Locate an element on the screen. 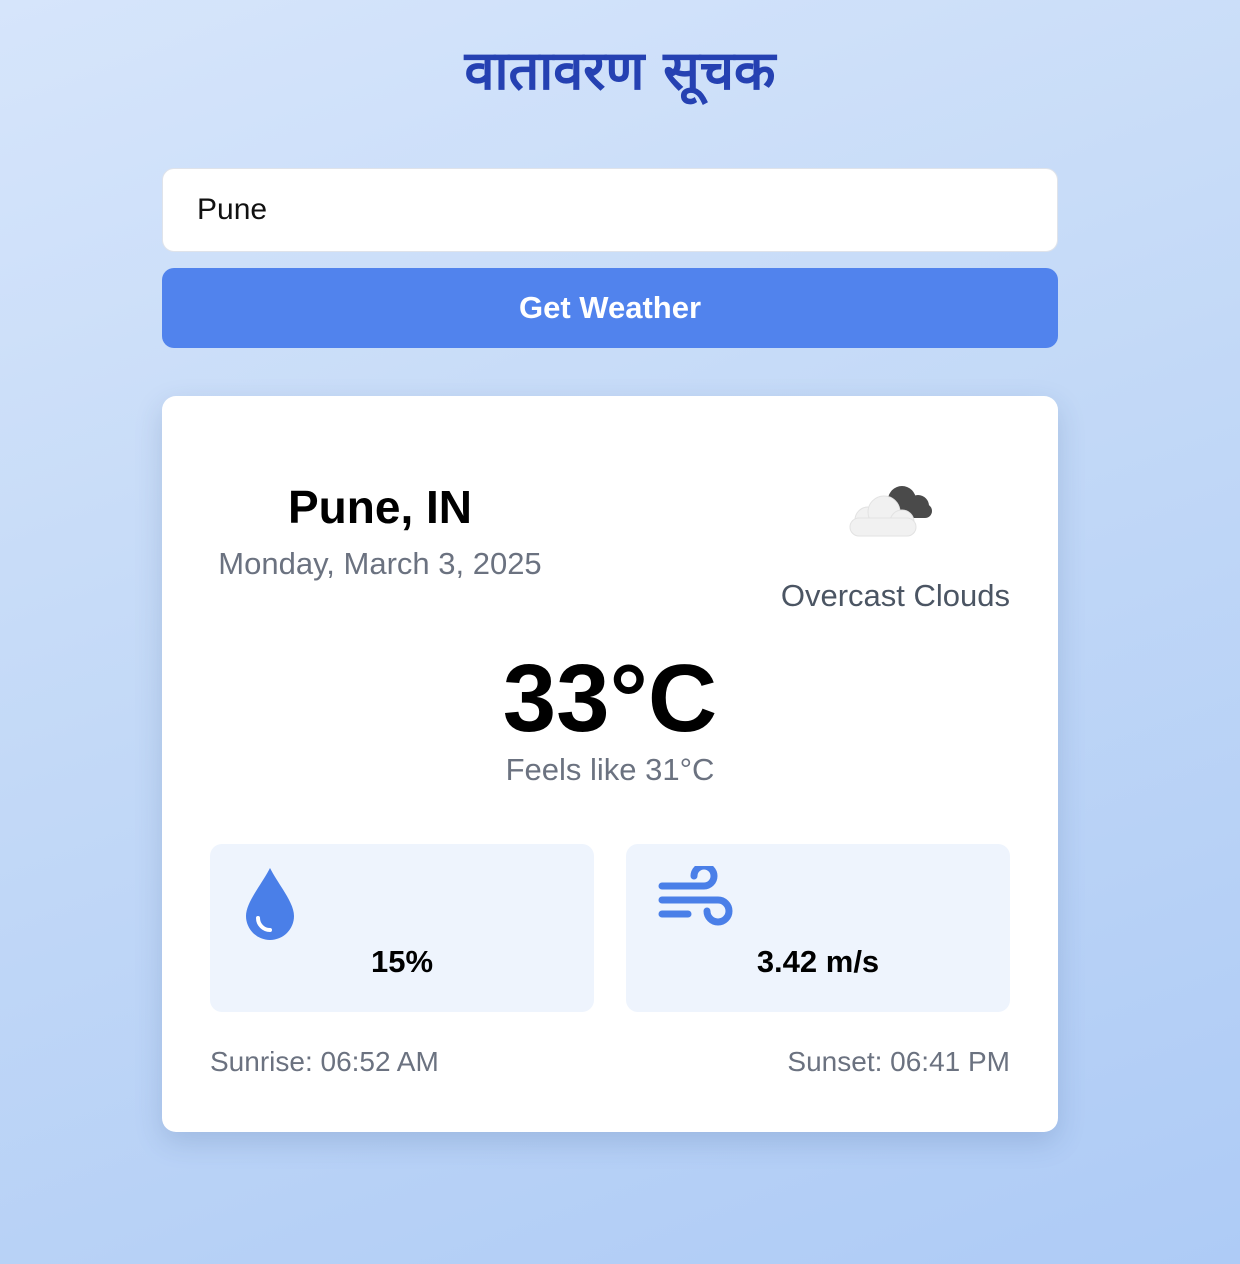 This screenshot has width=1240, height=1264. water-drop-icon is located at coordinates (270, 906).